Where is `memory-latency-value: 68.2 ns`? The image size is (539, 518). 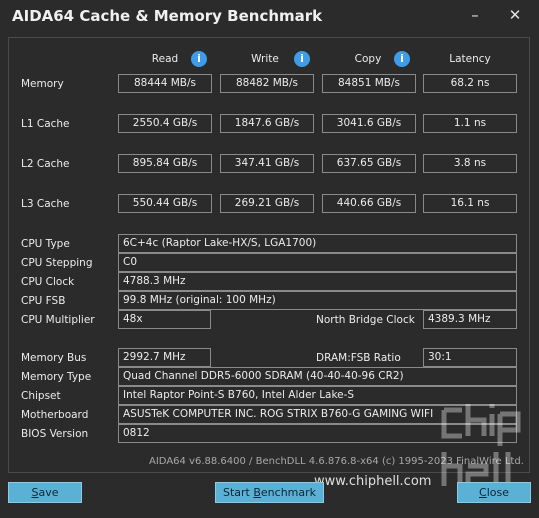 memory-latency-value: 68.2 ns is located at coordinates (470, 83).